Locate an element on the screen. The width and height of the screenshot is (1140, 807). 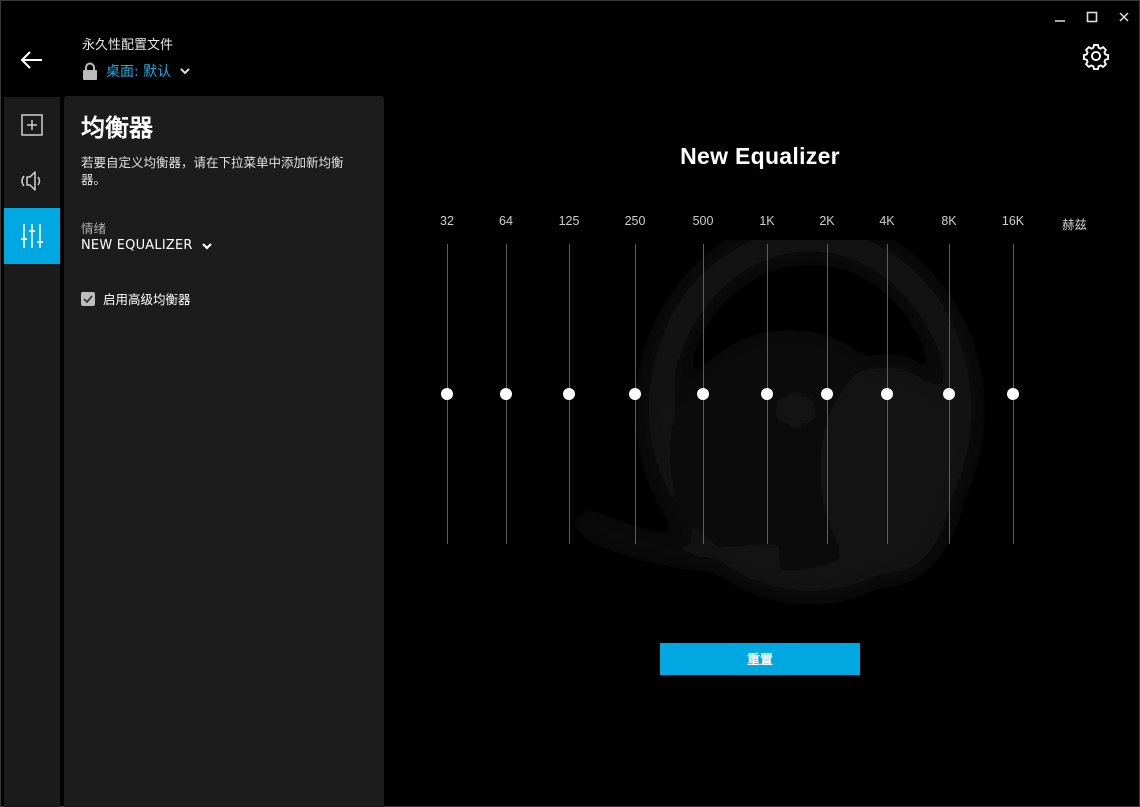
close-icon is located at coordinates (1124, 17).